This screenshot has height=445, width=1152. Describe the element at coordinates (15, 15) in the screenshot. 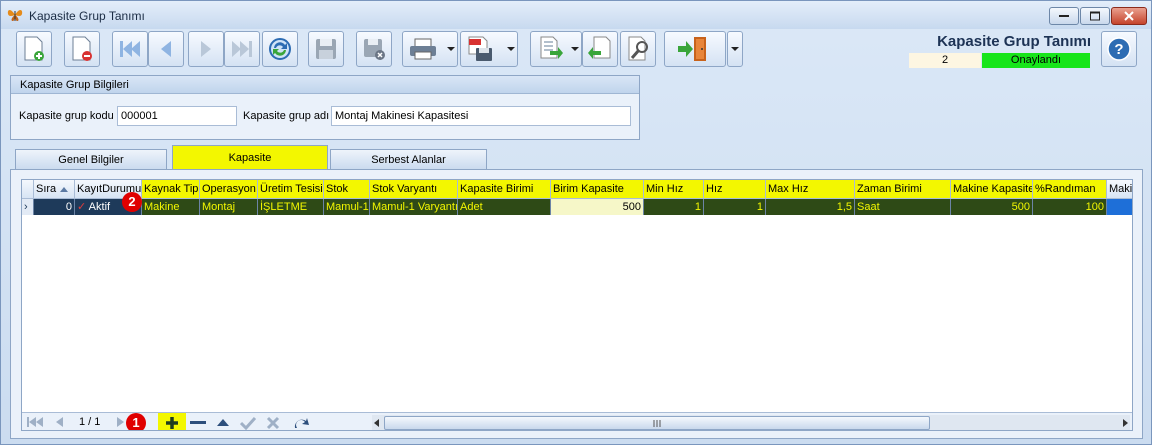

I see `butterfly-icon` at that location.